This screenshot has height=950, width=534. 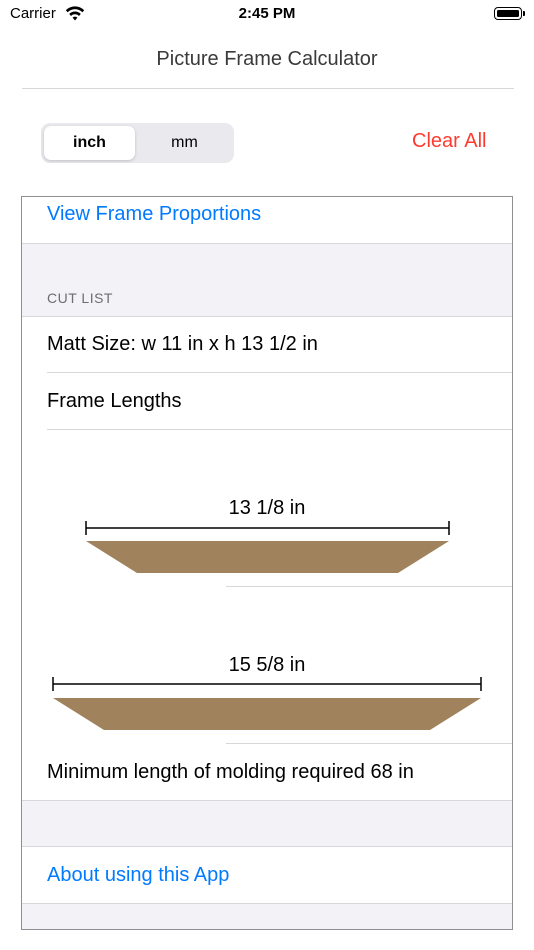 I want to click on clock: 2:45 PM, so click(x=267, y=13).